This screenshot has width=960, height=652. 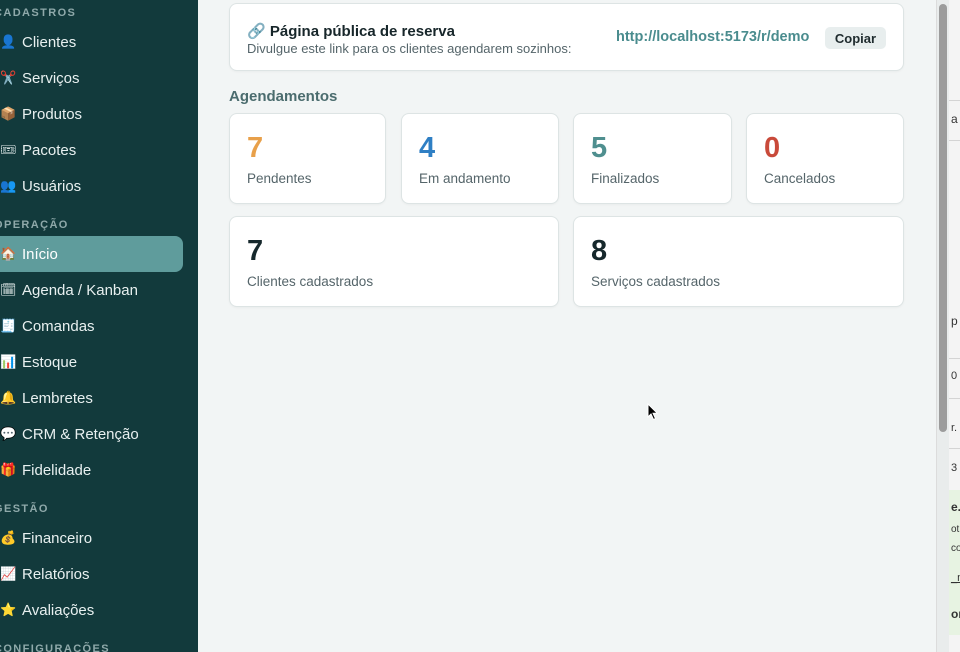 What do you see at coordinates (50, 362) in the screenshot?
I see `sidebar-item-label: Estoque` at bounding box center [50, 362].